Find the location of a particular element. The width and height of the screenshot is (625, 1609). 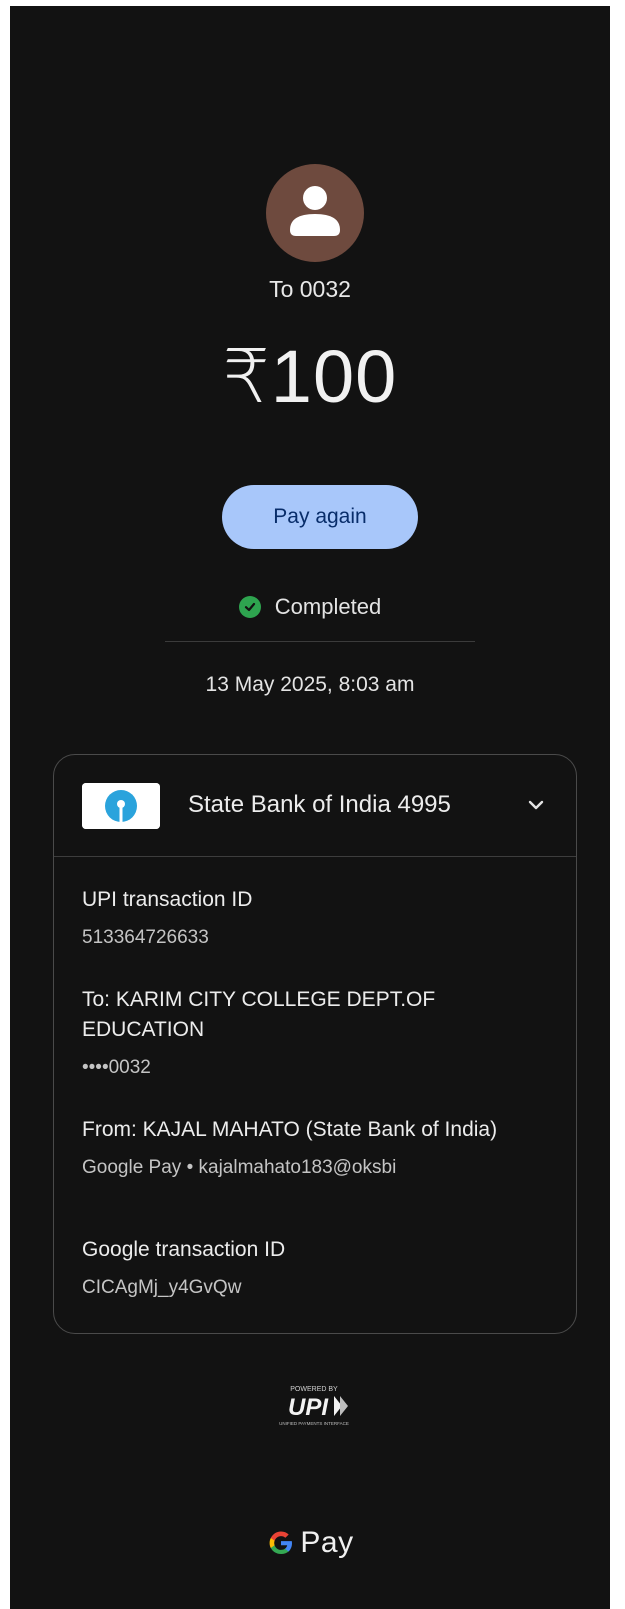

sbi-logo is located at coordinates (121, 806).